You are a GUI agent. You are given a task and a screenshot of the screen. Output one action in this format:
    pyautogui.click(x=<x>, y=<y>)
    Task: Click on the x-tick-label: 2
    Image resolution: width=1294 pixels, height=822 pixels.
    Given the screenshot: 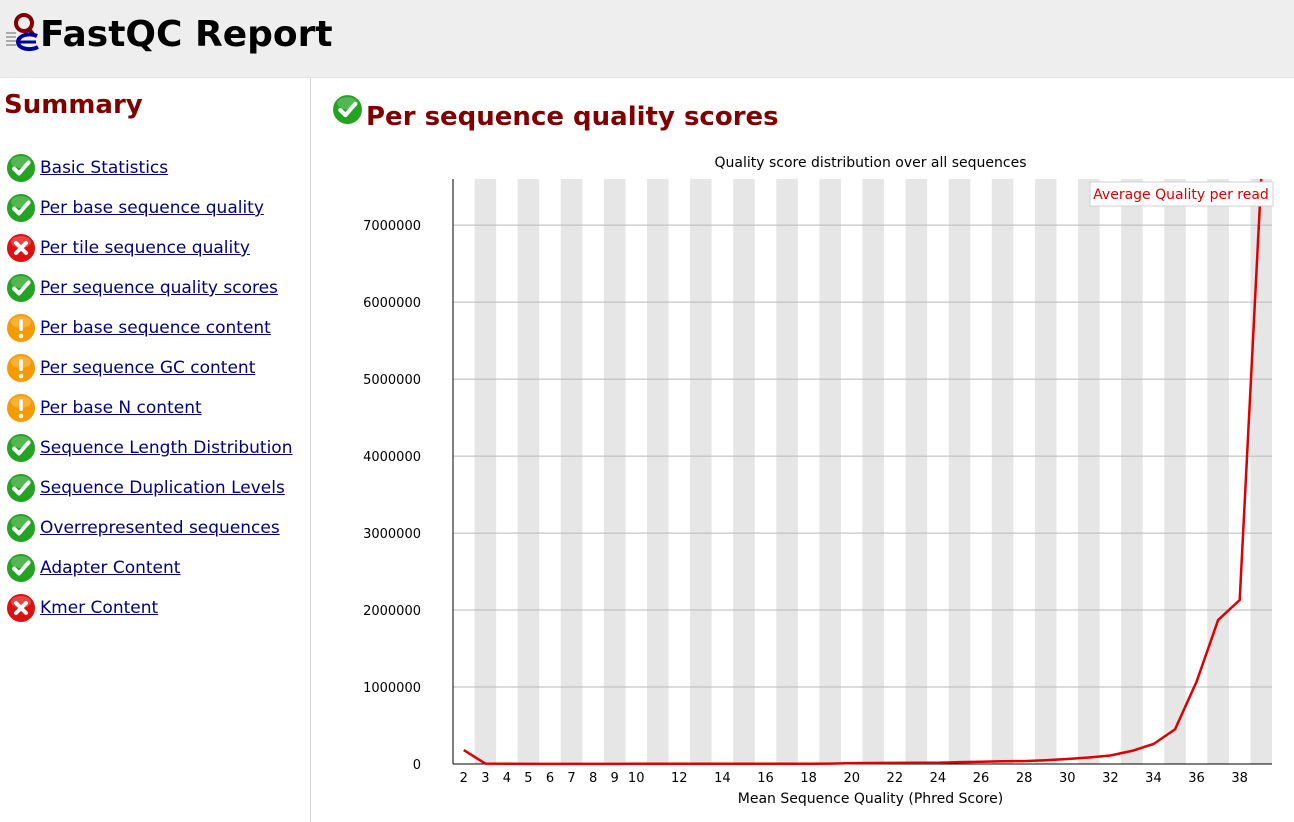 What is the action you would take?
    pyautogui.click(x=464, y=778)
    